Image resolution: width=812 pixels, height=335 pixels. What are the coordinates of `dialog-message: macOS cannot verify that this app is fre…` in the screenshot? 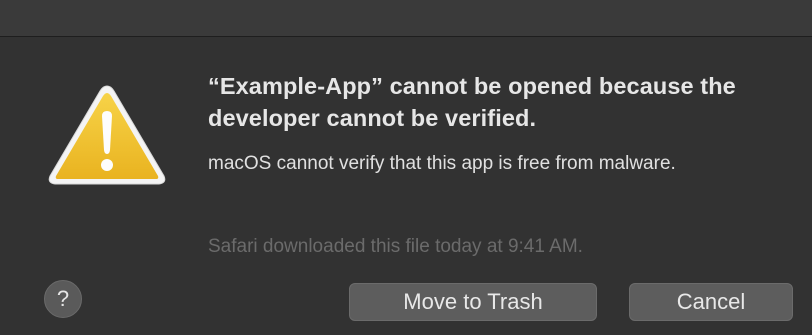 It's located at (442, 163).